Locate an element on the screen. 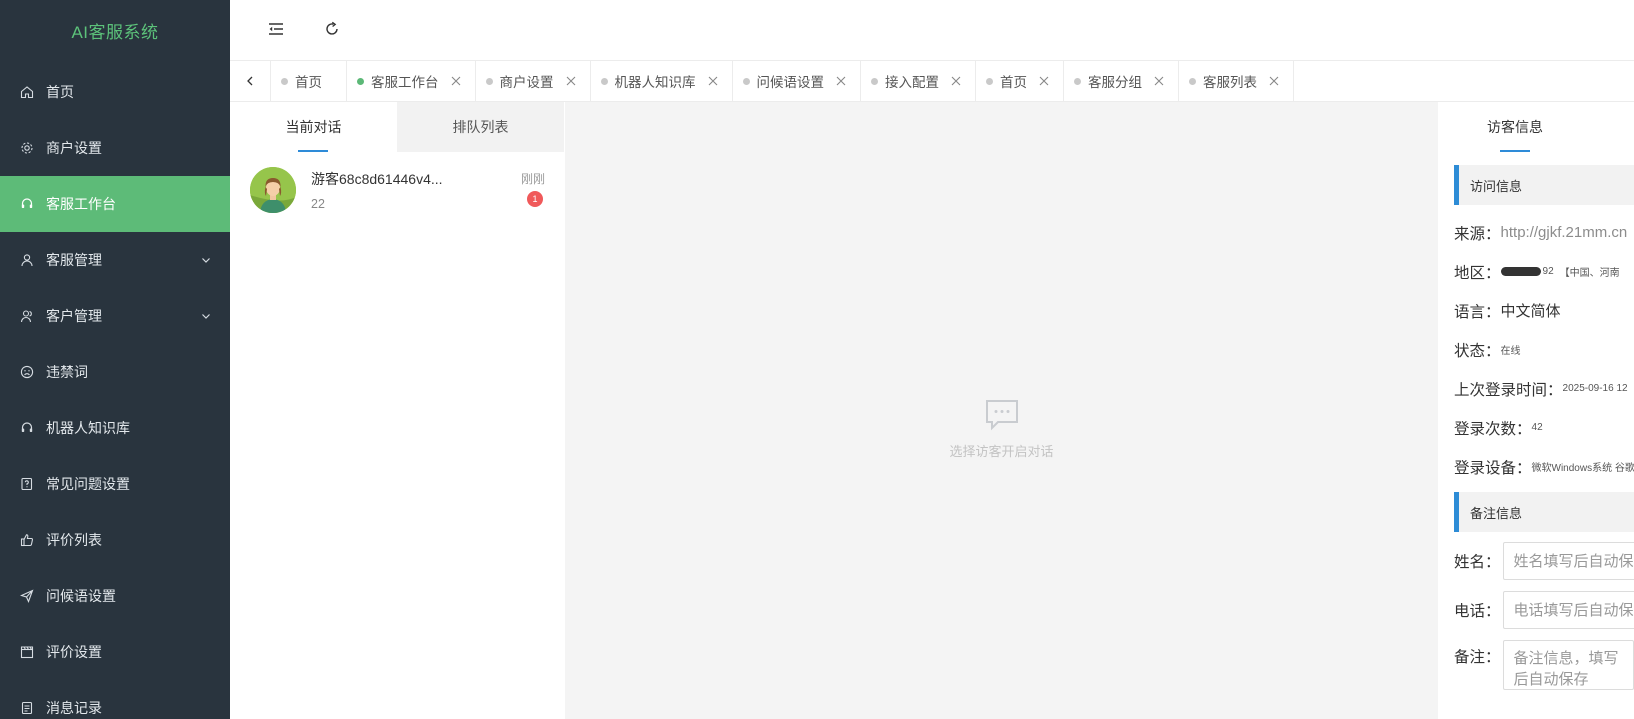 The width and height of the screenshot is (1634, 719). remark-textarea is located at coordinates (1568, 665).